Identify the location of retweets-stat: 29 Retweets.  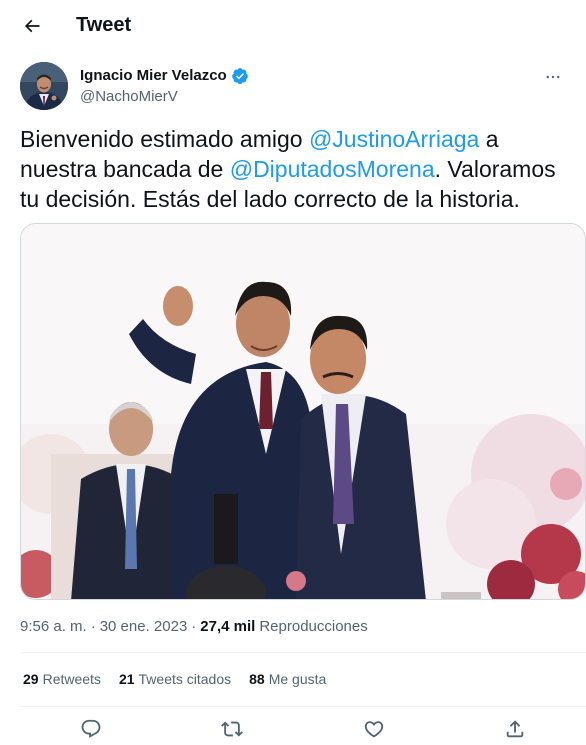
(62, 679).